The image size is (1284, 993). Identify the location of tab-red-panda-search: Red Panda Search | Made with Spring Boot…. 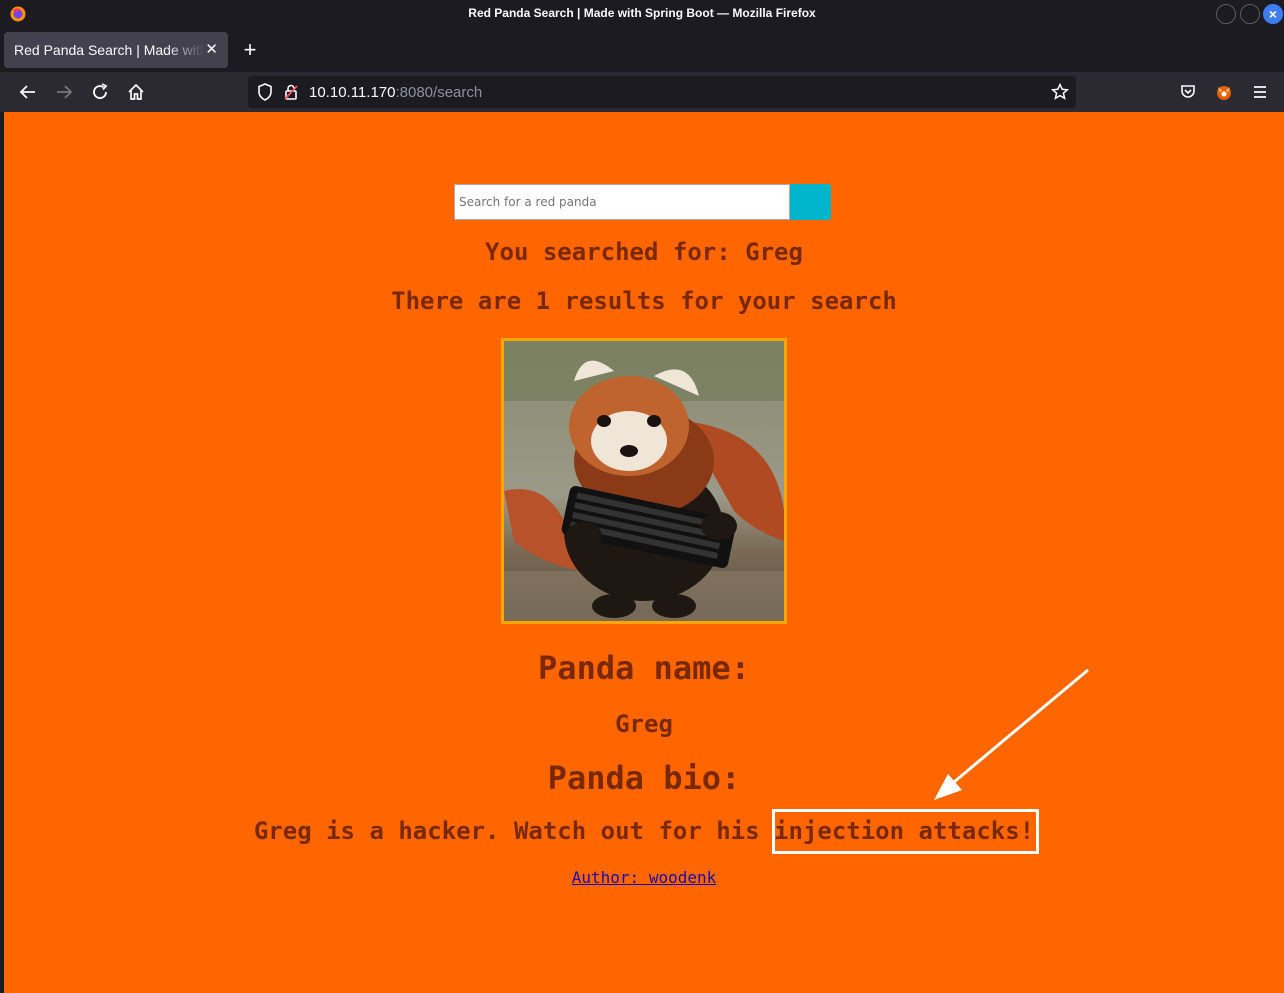
(116, 50).